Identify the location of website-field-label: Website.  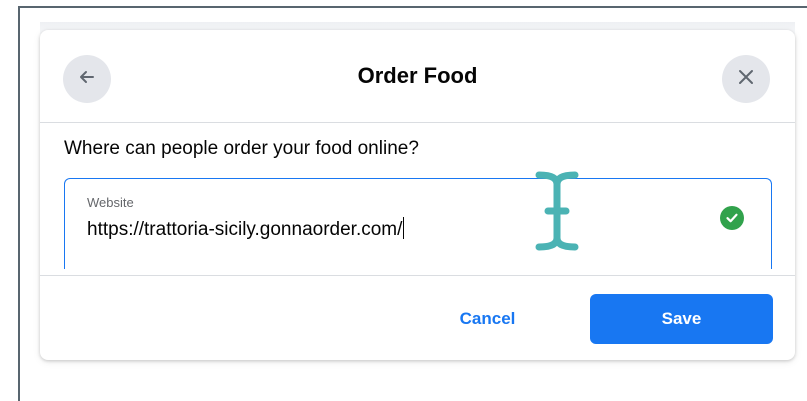
(110, 202).